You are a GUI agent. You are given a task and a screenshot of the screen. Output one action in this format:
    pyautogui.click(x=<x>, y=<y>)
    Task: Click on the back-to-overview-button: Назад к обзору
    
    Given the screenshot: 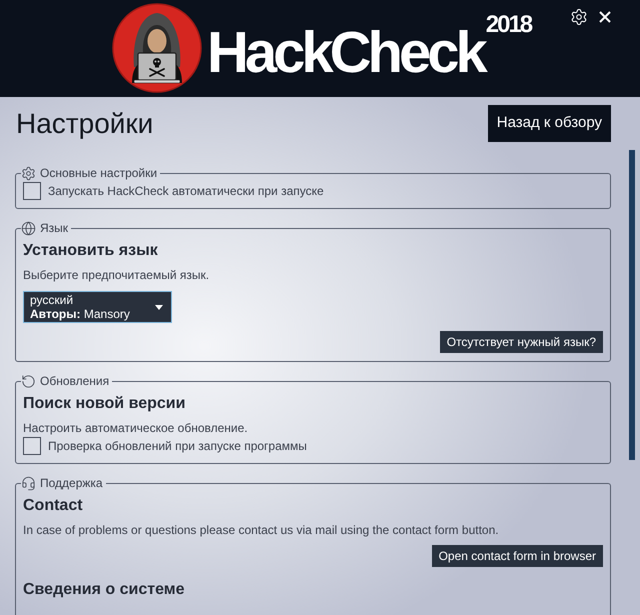 What is the action you would take?
    pyautogui.click(x=549, y=123)
    